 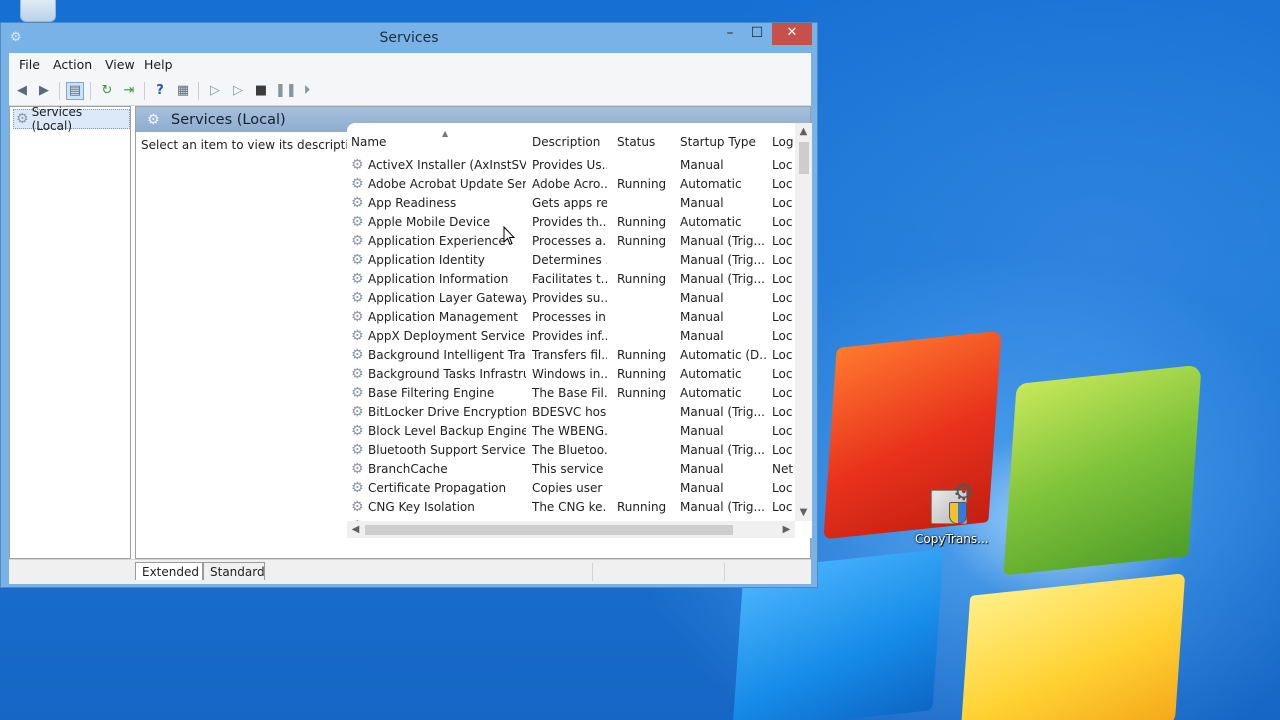 What do you see at coordinates (38, 11) in the screenshot?
I see `recycle-bin-icon` at bounding box center [38, 11].